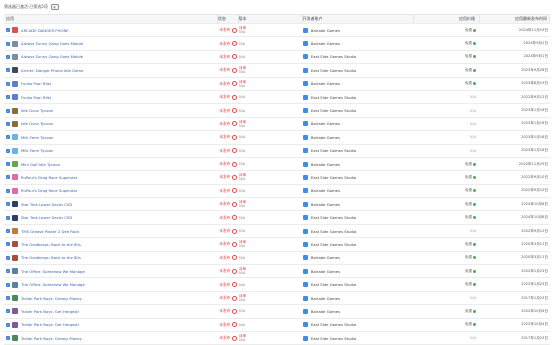 The image size is (554, 345). I want to click on app-name-link: Mini Golf Idle Tycoon, so click(40, 164).